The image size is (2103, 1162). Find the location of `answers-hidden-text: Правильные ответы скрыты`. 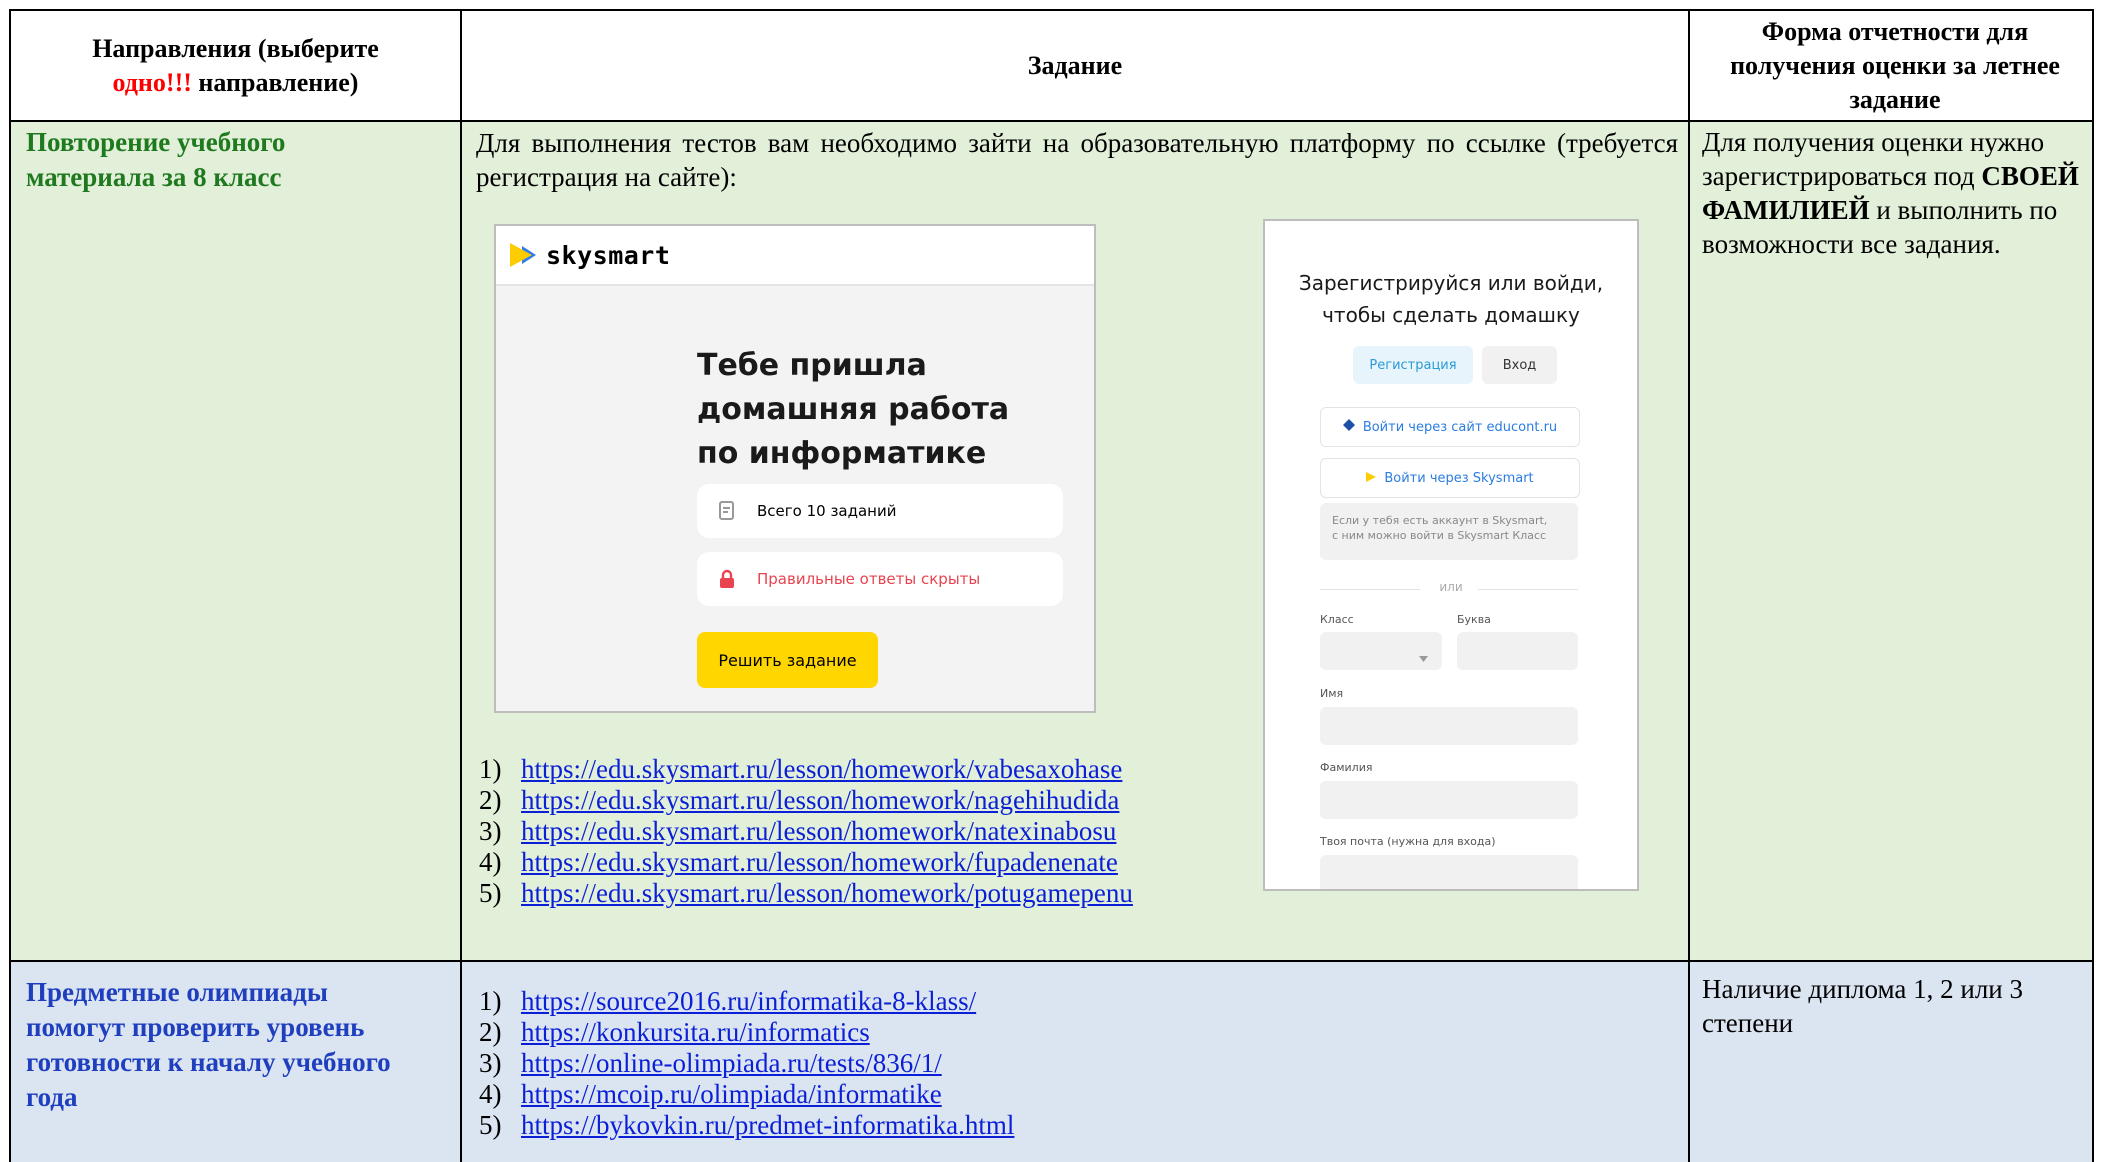

answers-hidden-text: Правильные ответы скрыты is located at coordinates (869, 579).